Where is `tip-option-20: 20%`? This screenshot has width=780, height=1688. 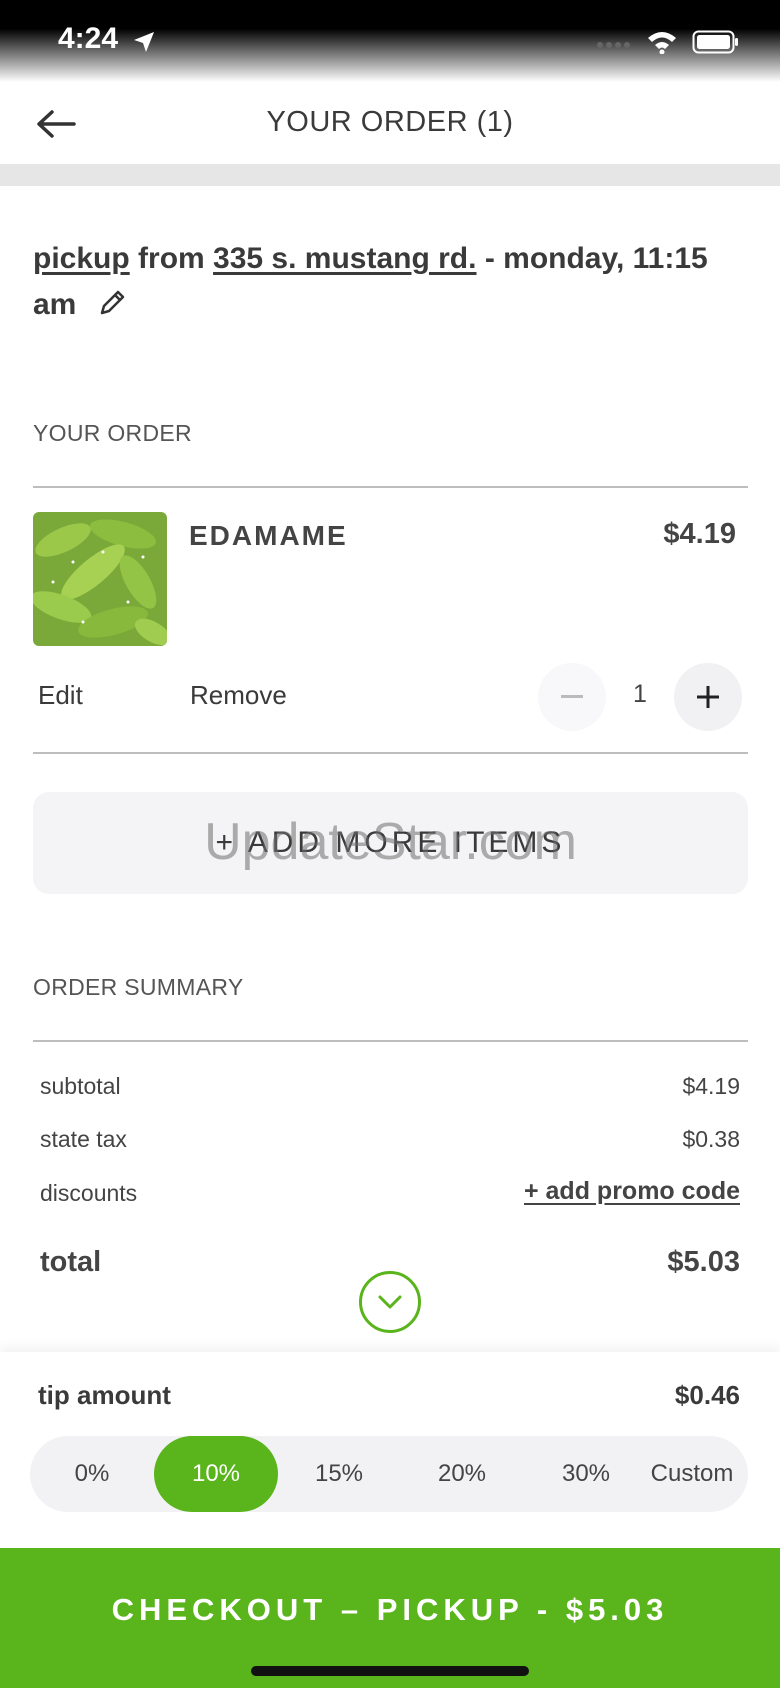 tip-option-20: 20% is located at coordinates (462, 1474).